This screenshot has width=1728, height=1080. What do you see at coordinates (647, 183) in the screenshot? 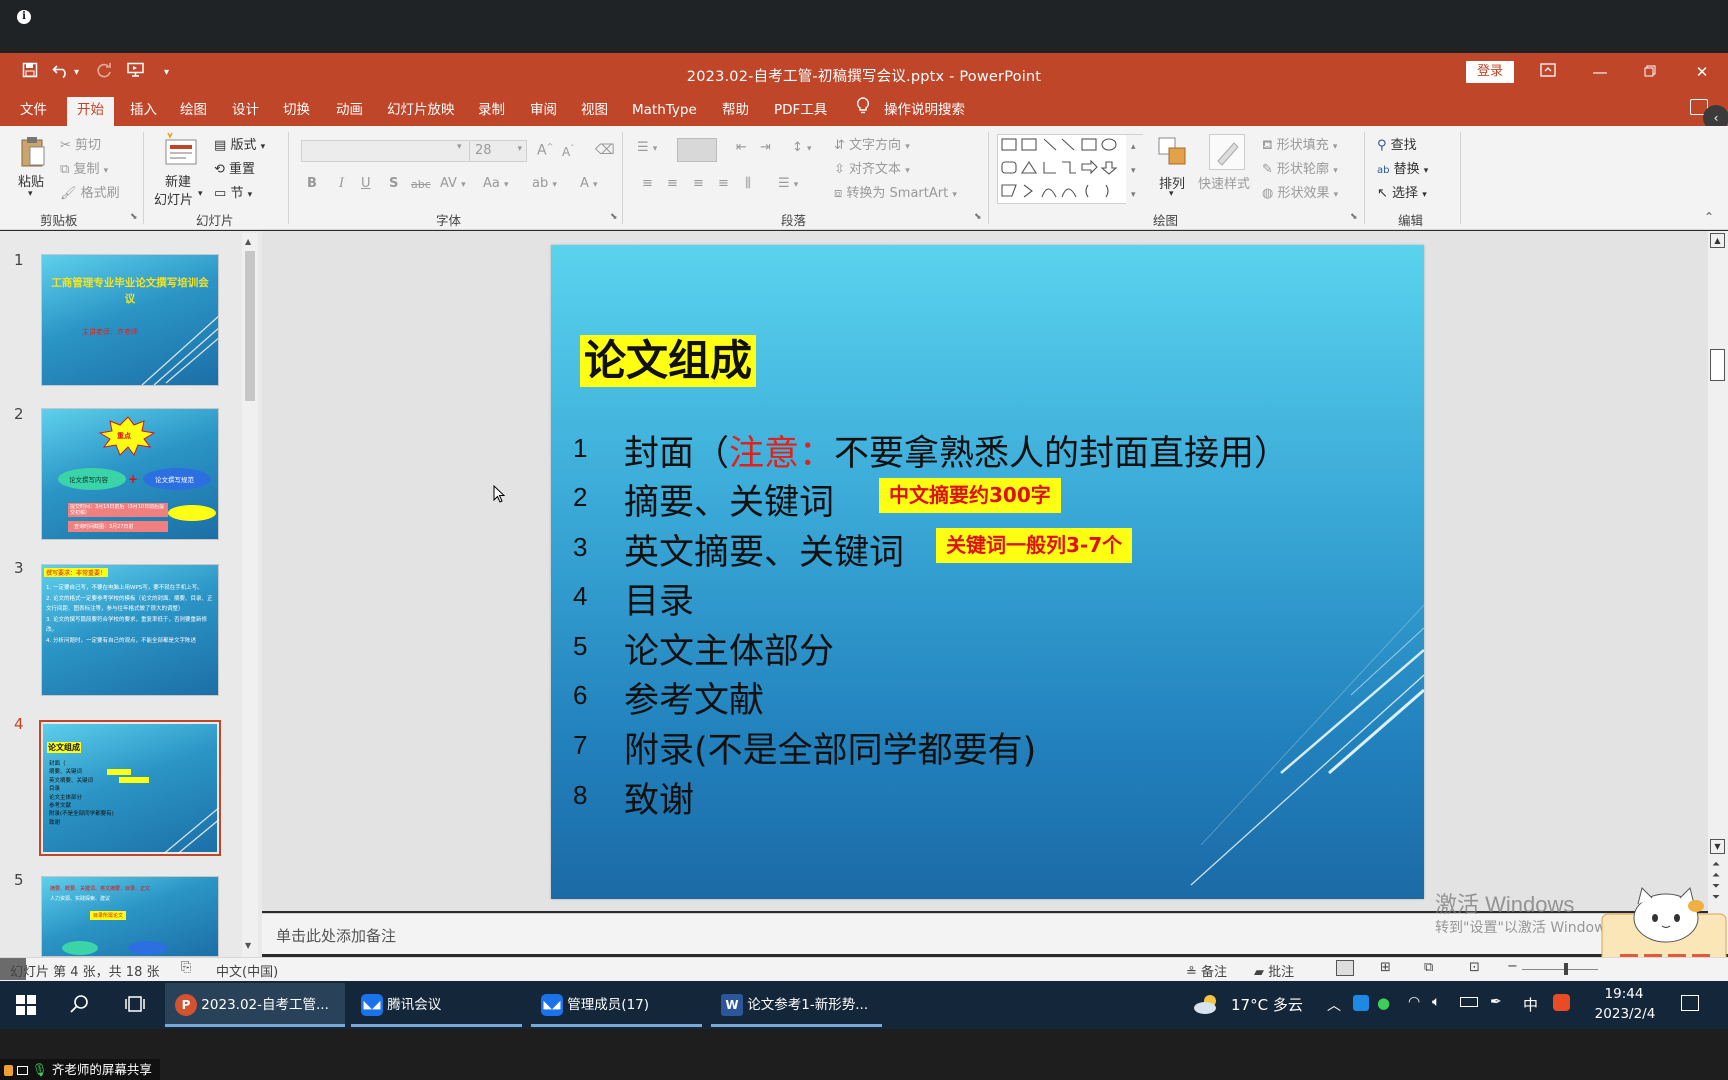
I see `align-left-icon: ≡` at bounding box center [647, 183].